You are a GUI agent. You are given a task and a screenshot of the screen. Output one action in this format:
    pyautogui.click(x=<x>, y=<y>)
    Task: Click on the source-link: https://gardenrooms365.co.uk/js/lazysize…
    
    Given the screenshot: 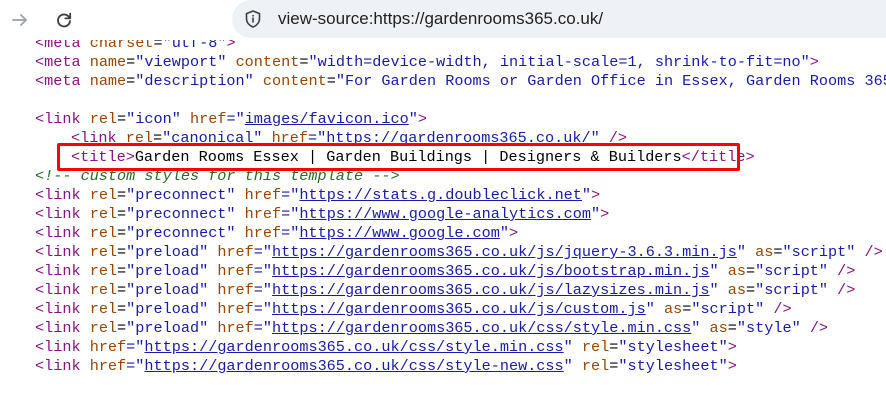 What is the action you would take?
    pyautogui.click(x=490, y=290)
    